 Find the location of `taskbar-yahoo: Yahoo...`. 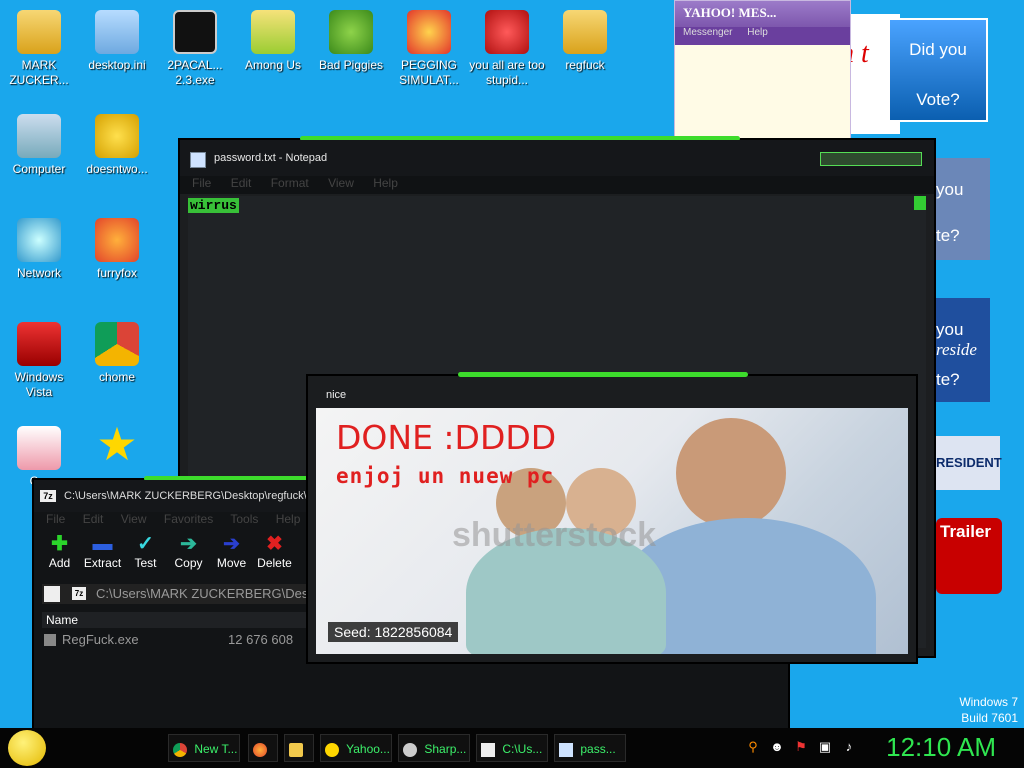

taskbar-yahoo: Yahoo... is located at coordinates (356, 748).